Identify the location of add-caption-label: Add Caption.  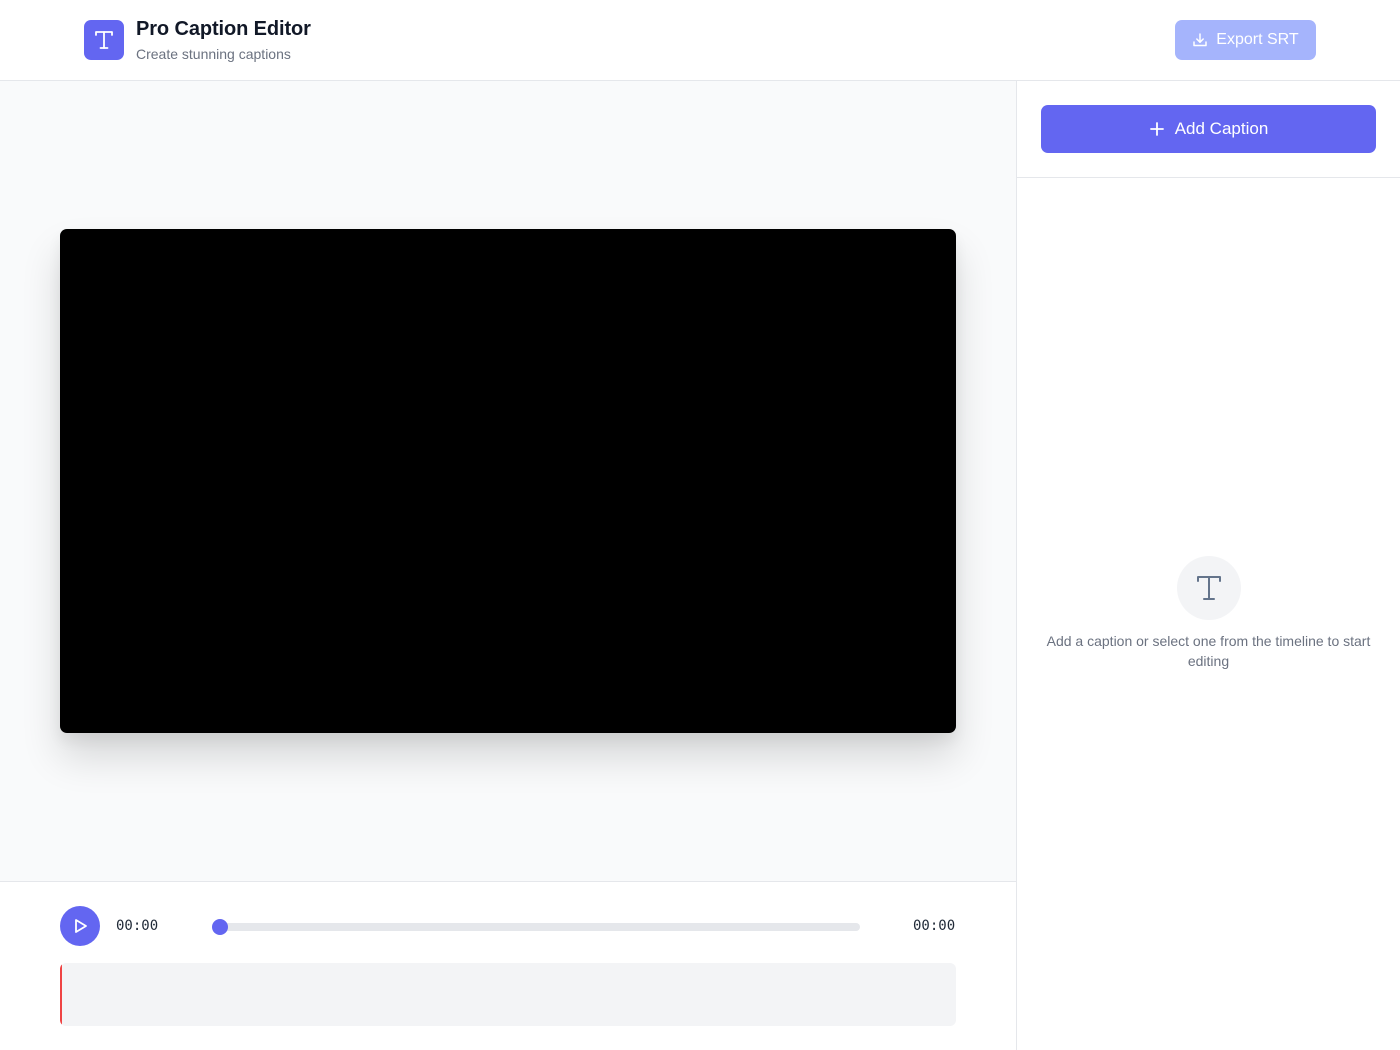
(1221, 128).